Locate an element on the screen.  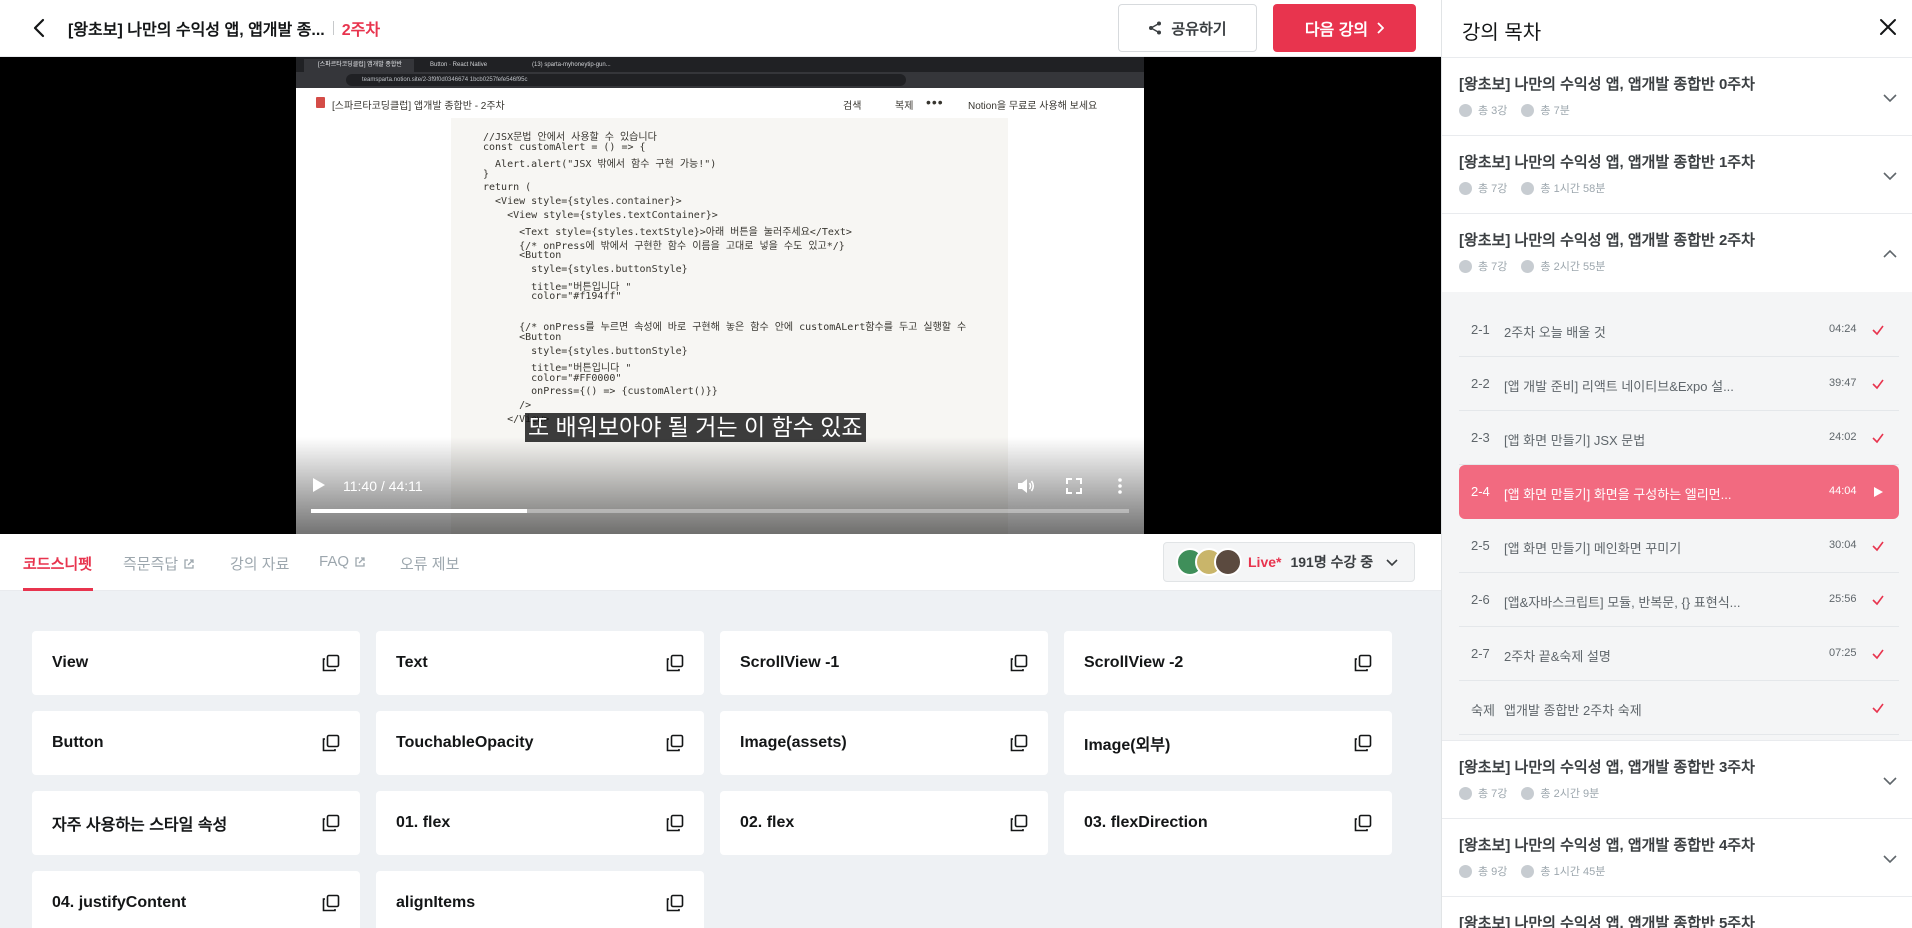
next-lecture-button: 다음 강의 is located at coordinates (1344, 28).